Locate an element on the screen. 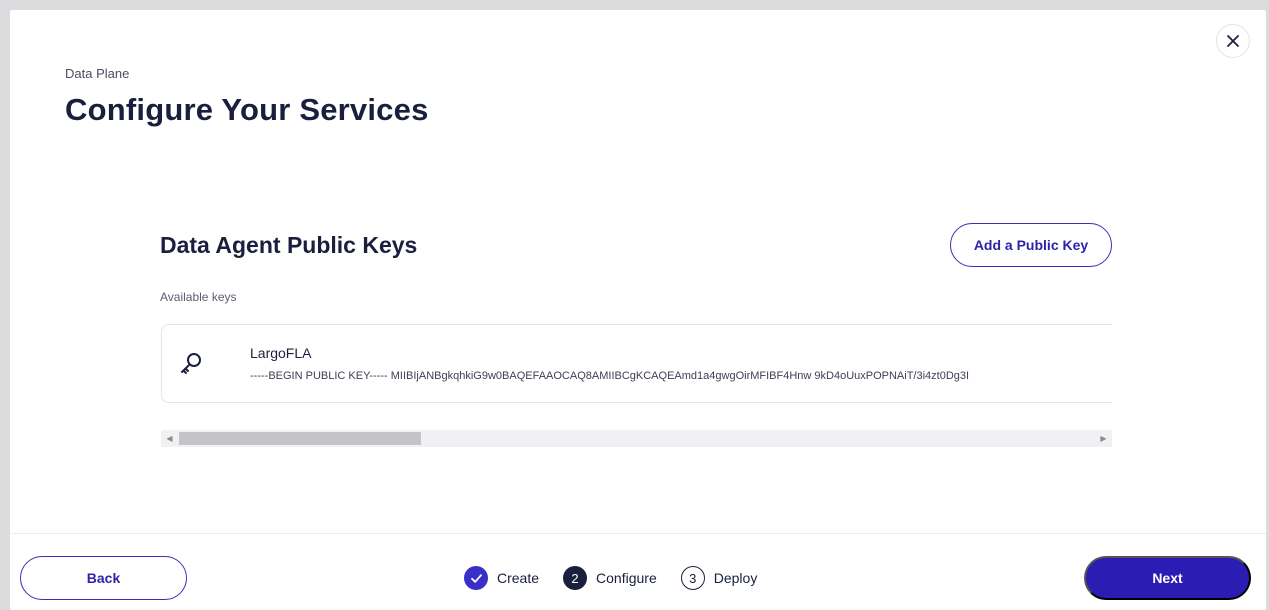  step-label: Create is located at coordinates (518, 578).